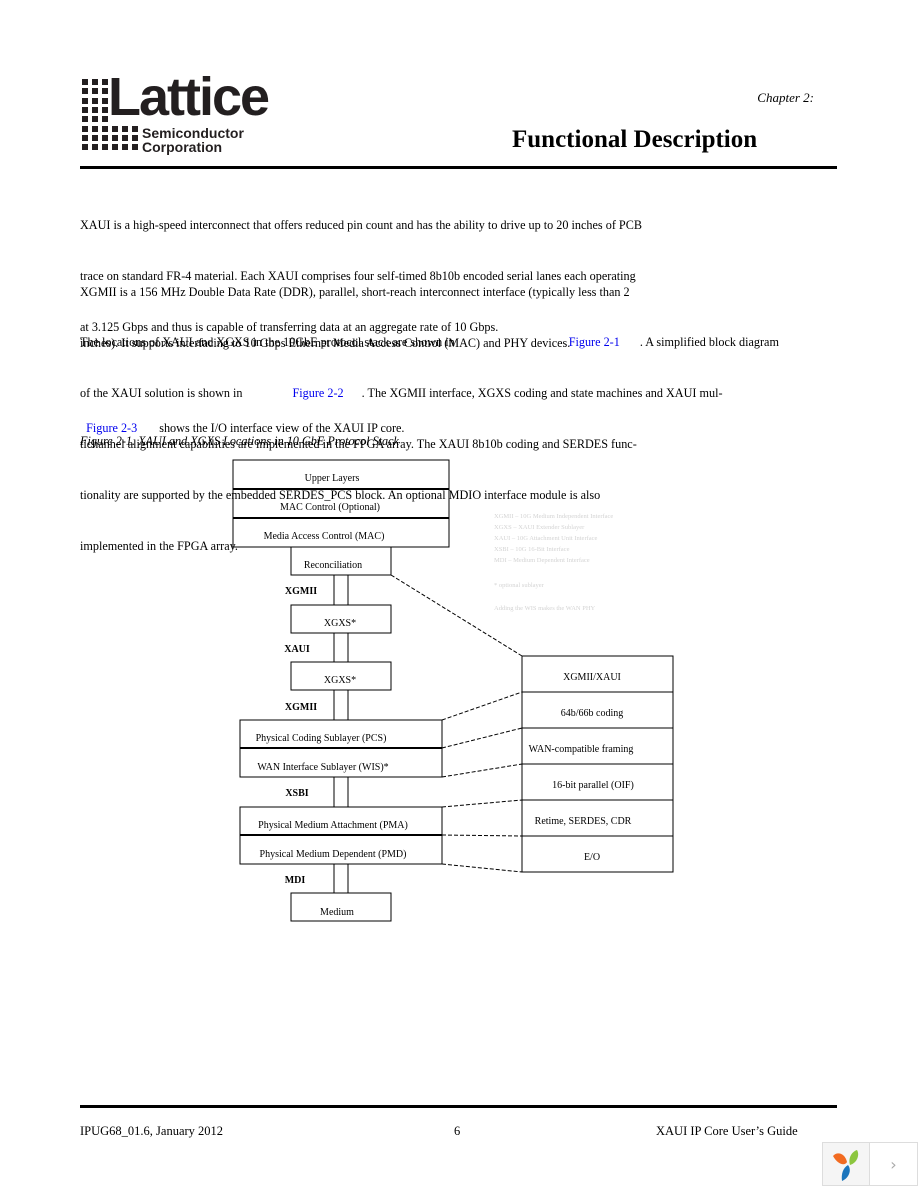 This screenshot has width=918, height=1190. Describe the element at coordinates (593, 785) in the screenshot. I see `detail-16bit-parallel: 16-bit parallel (OIF)` at that location.